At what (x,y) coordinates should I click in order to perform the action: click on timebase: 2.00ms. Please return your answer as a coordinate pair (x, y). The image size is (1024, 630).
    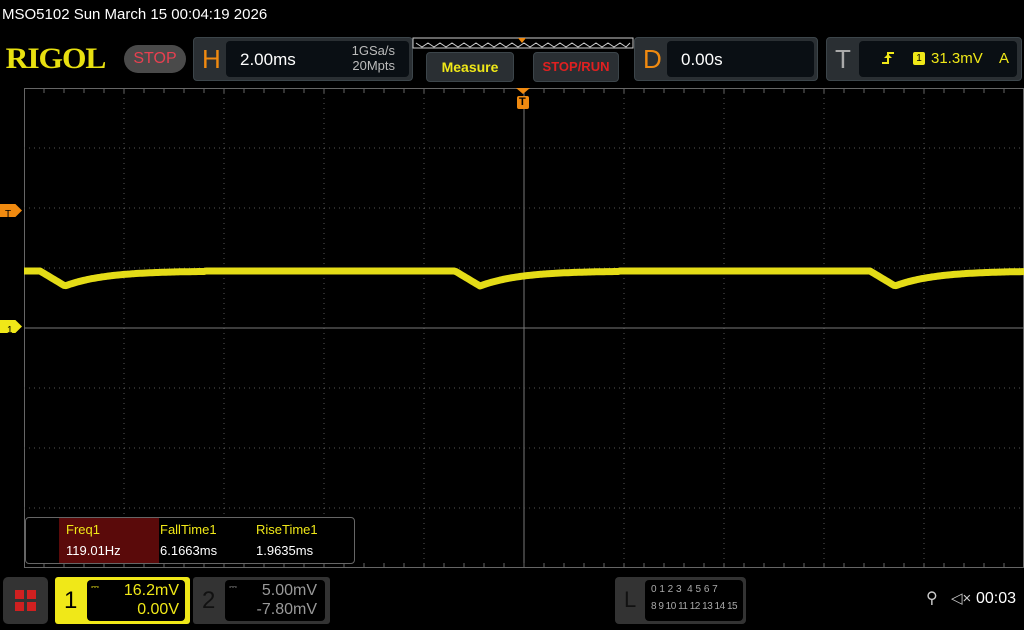
    Looking at the image, I should click on (268, 59).